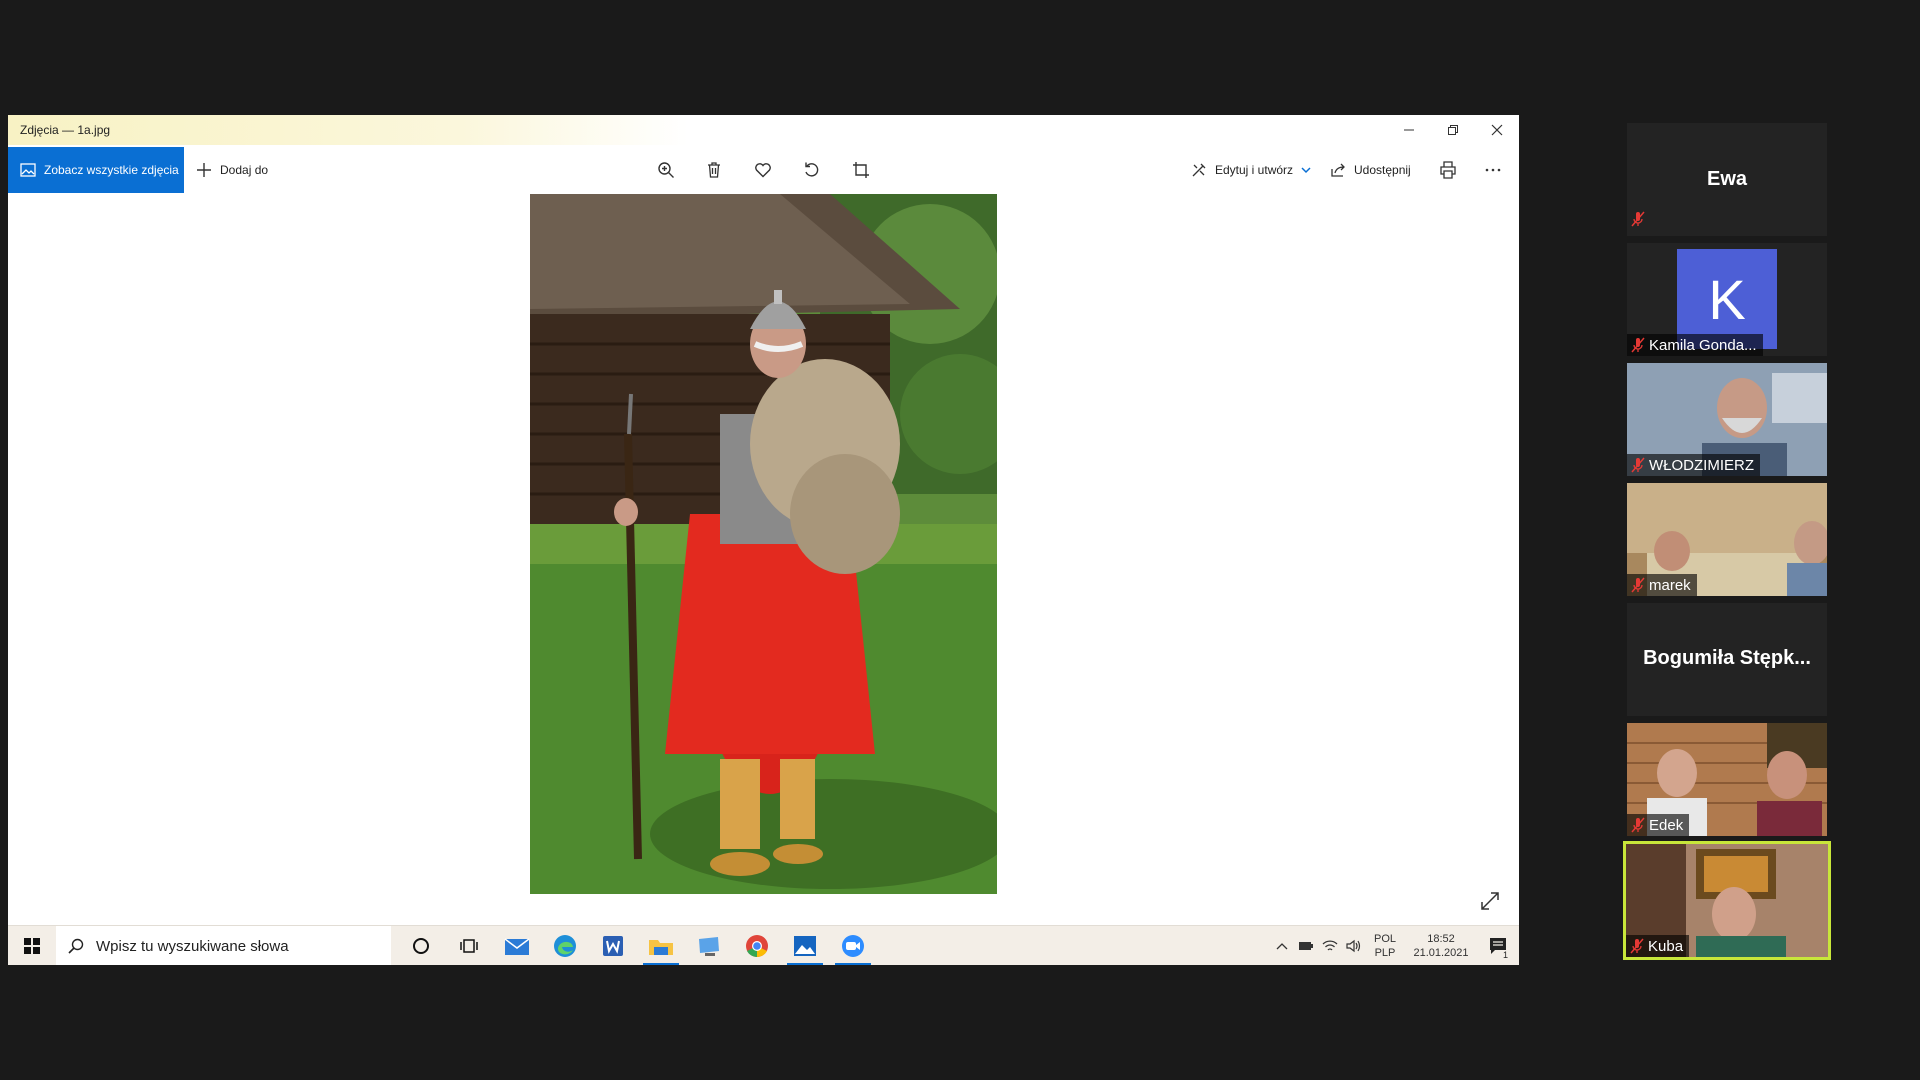 Image resolution: width=1920 pixels, height=1080 pixels. I want to click on participant-name: marek, so click(1670, 585).